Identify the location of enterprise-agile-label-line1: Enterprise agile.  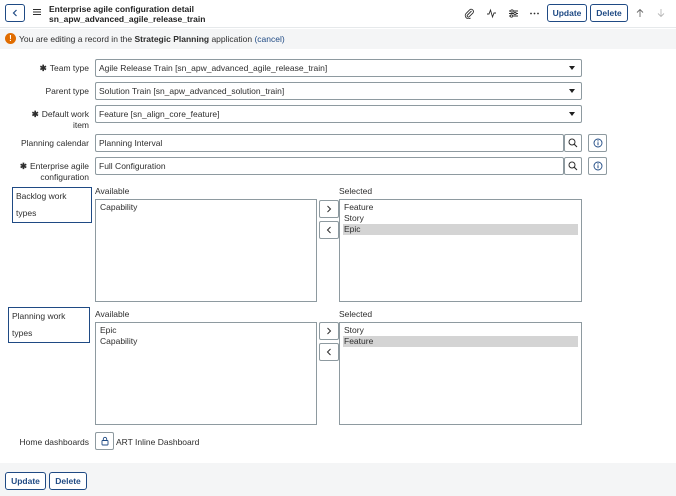
(59, 166).